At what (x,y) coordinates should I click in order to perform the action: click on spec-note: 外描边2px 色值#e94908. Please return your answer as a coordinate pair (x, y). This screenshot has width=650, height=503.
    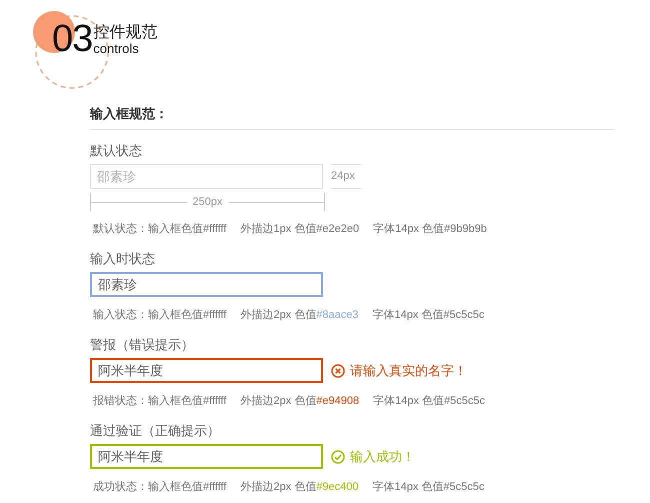
    Looking at the image, I should click on (300, 401).